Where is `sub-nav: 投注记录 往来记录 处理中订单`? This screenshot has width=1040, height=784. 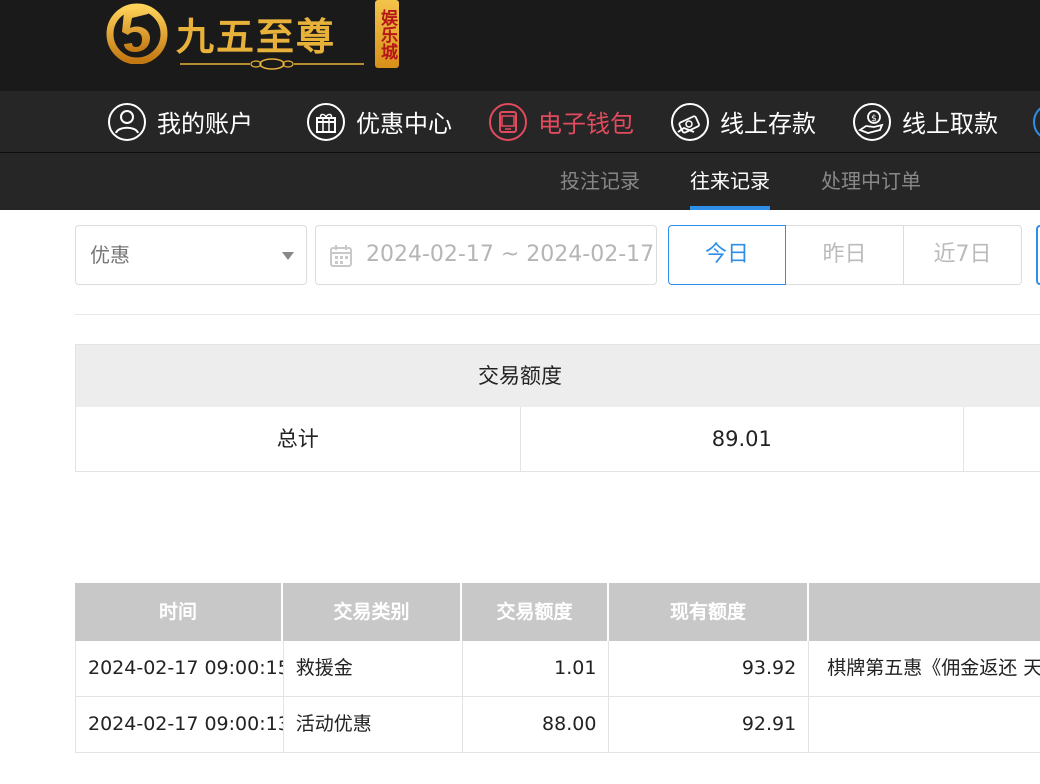
sub-nav: 投注记录 往来记录 处理中订单 is located at coordinates (520, 181).